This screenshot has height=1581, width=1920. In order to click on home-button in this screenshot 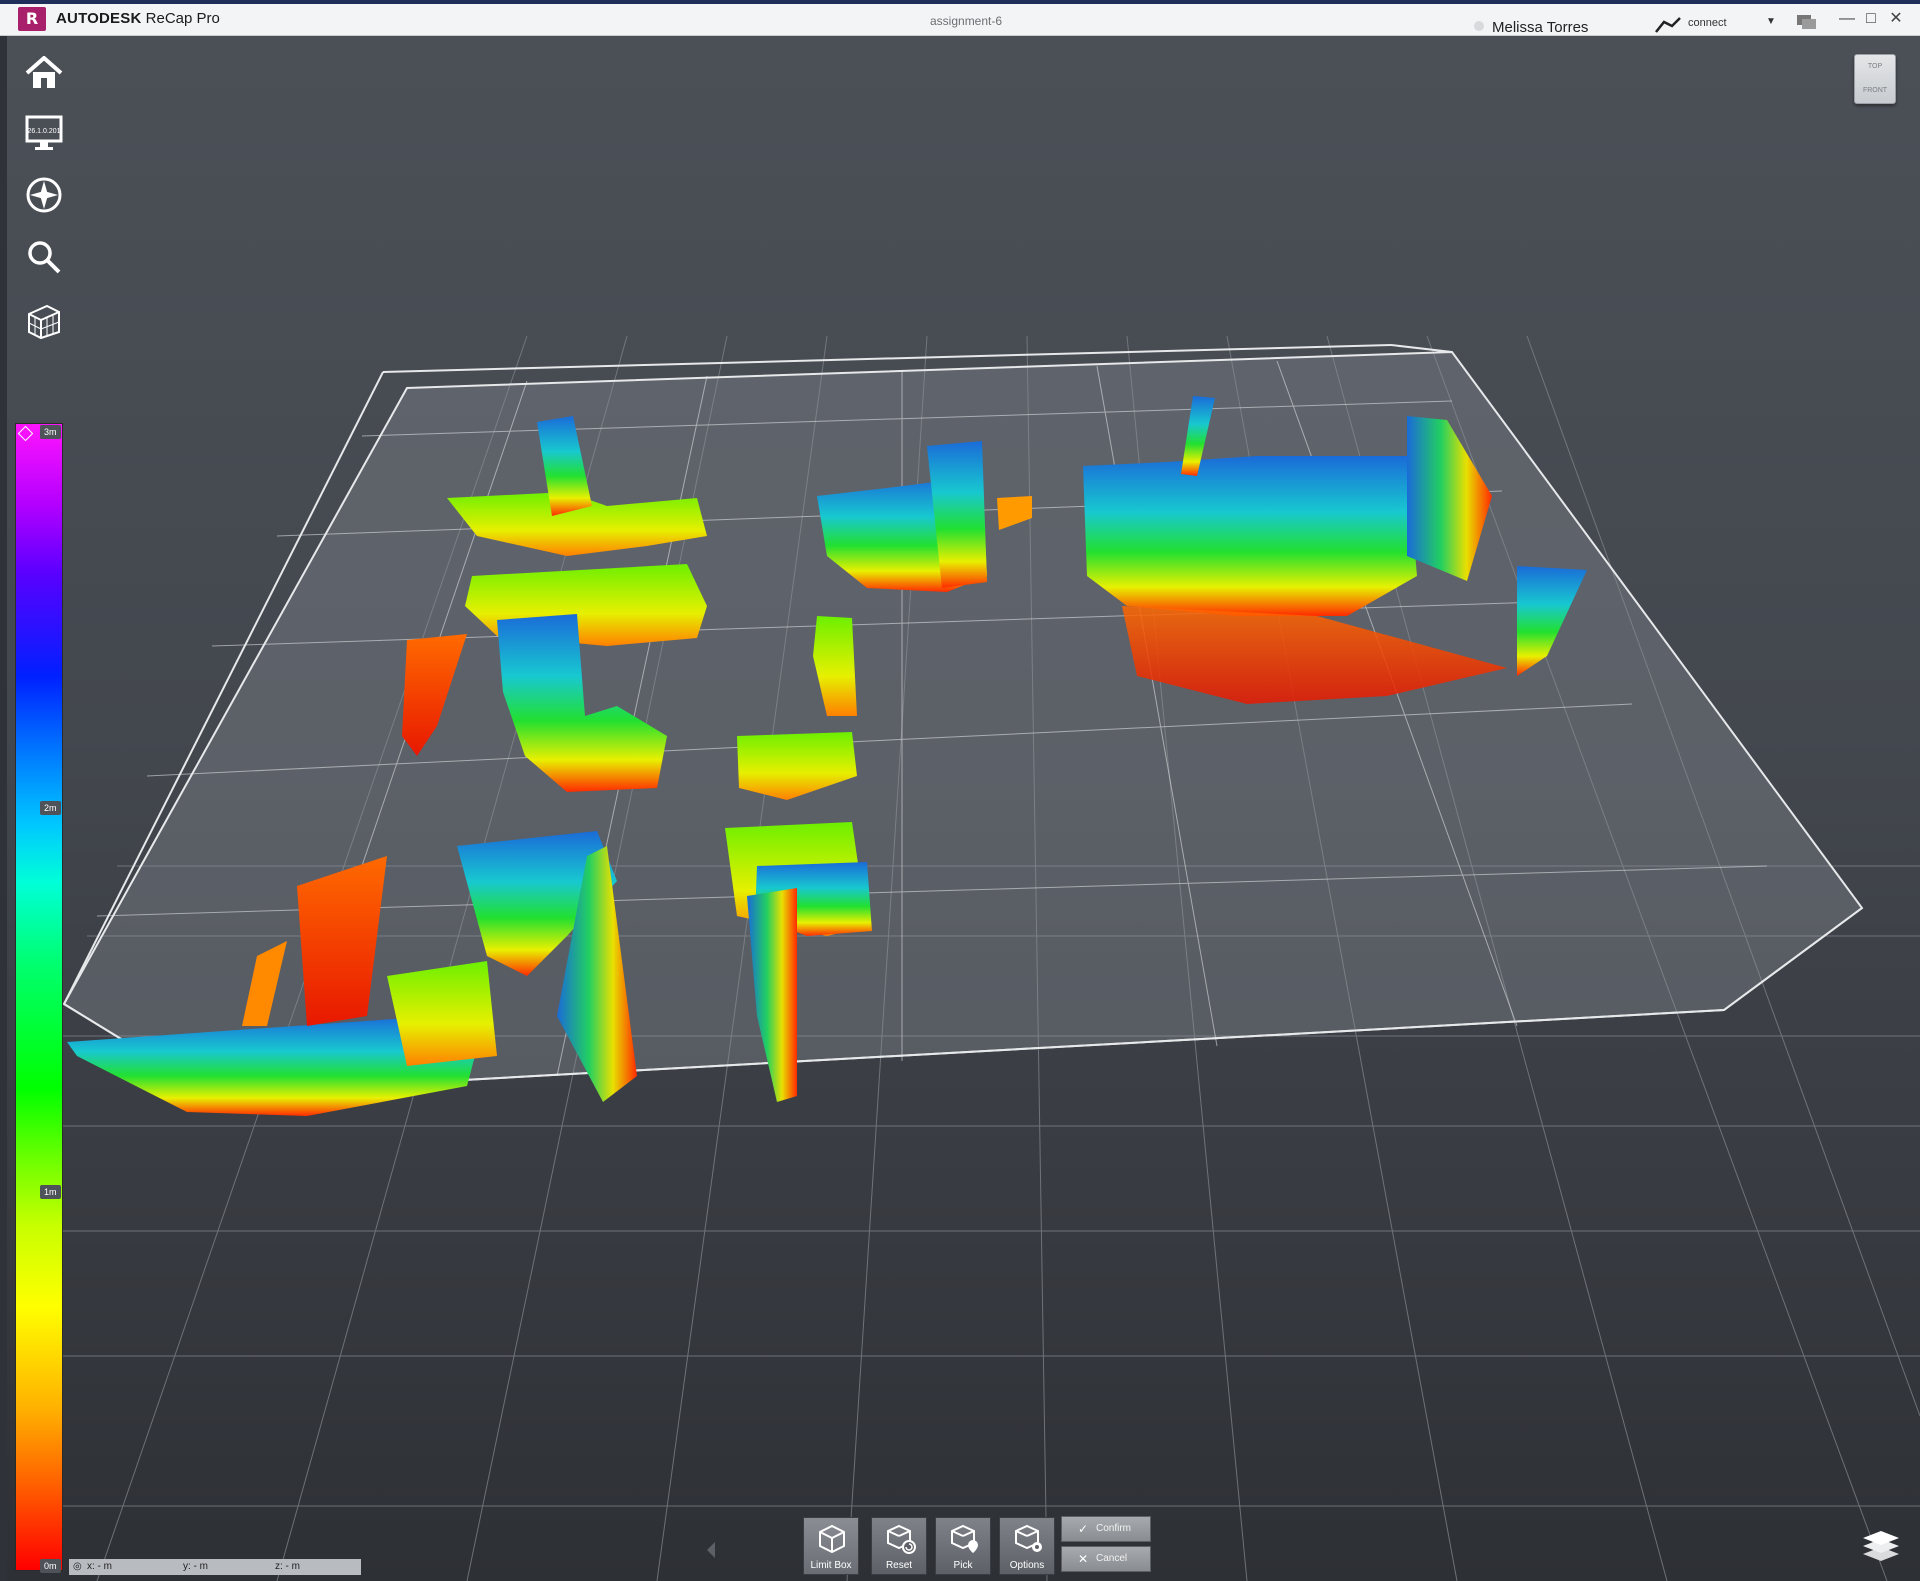, I will do `click(44, 73)`.